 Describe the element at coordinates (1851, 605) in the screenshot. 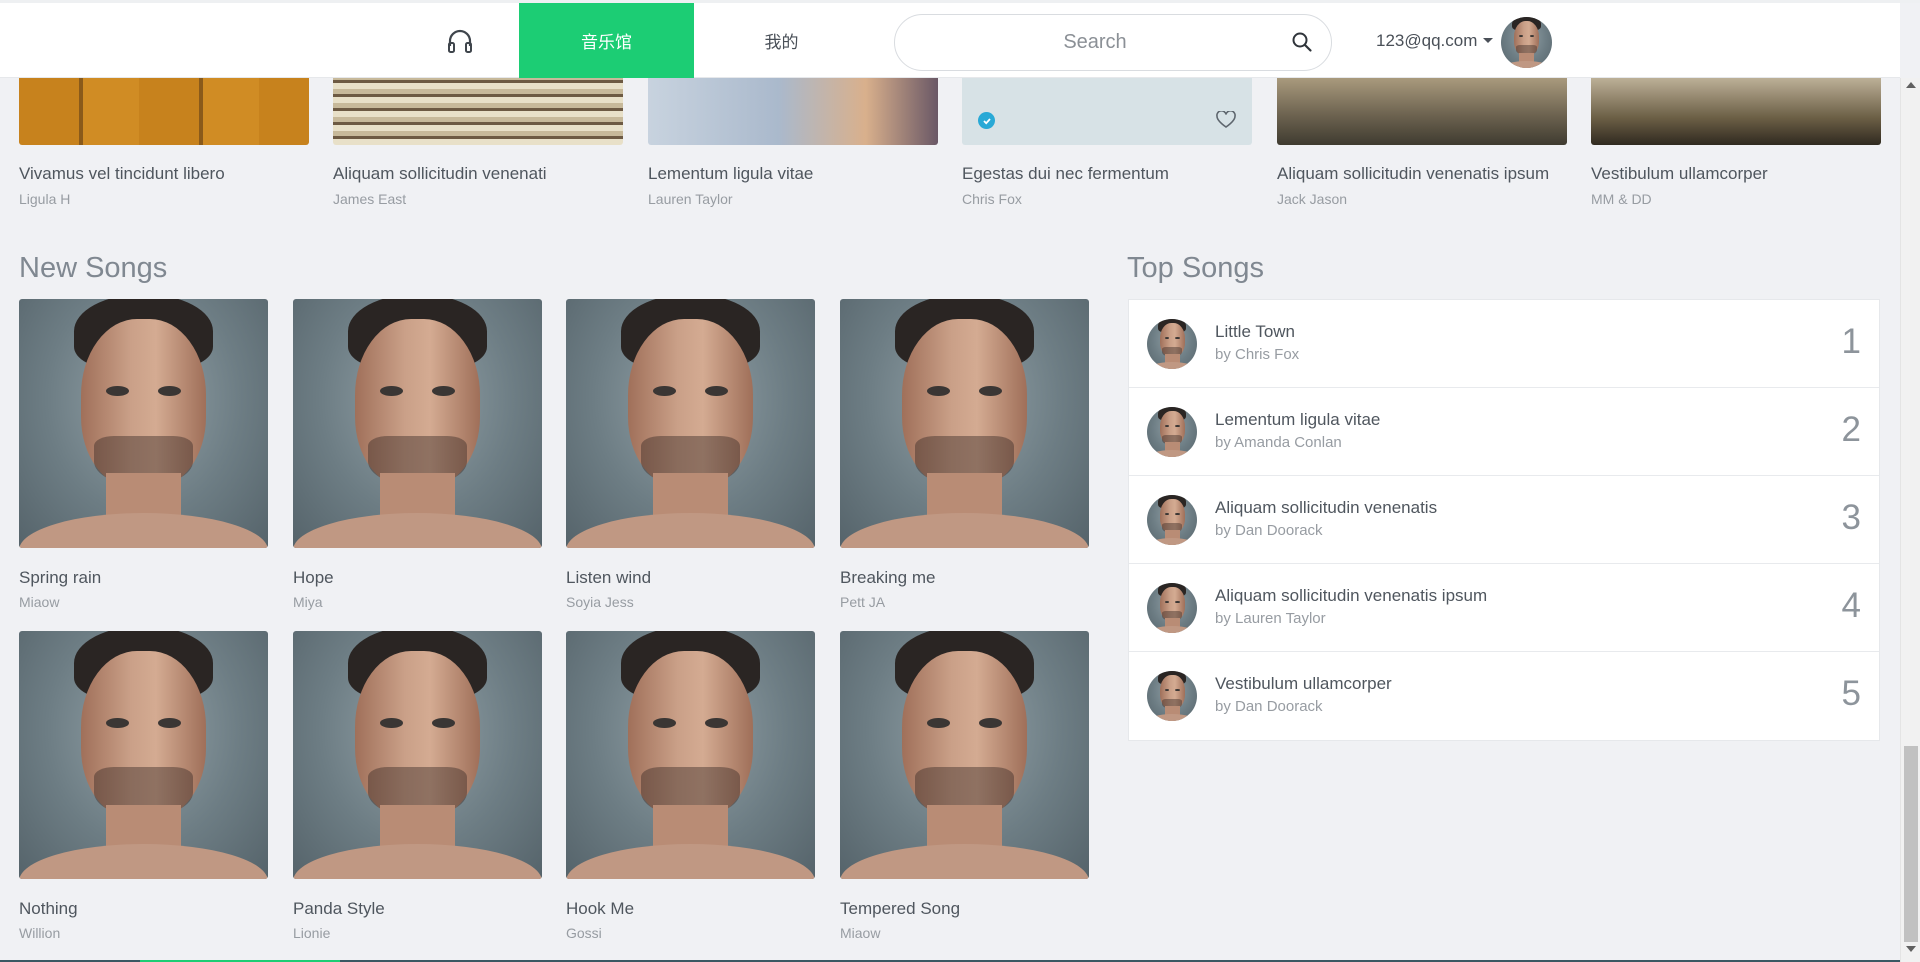

I see `top-song-rank: 4` at that location.